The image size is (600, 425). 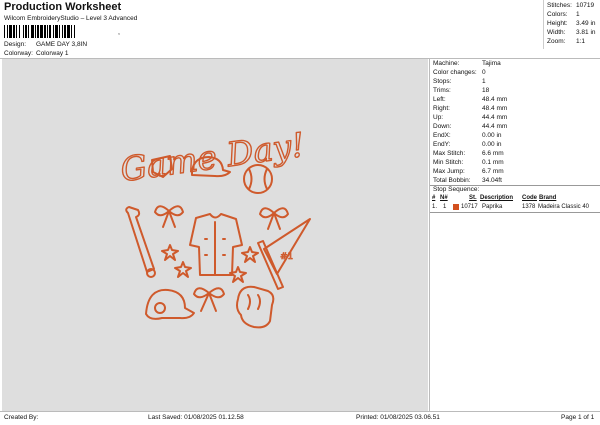 I want to click on info-machine: Machine: Tajima, so click(x=467, y=63).